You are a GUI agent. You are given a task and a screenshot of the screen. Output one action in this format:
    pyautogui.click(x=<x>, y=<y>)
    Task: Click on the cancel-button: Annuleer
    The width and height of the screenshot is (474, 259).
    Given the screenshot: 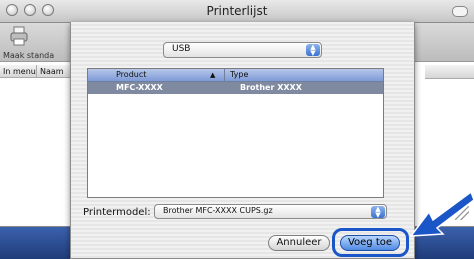 What is the action you would take?
    pyautogui.click(x=299, y=243)
    